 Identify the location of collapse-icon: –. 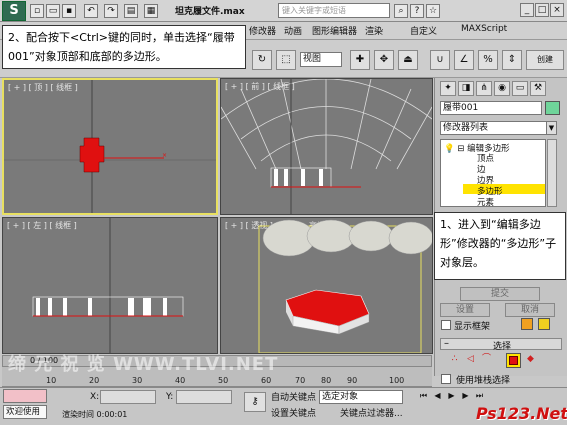
(446, 343).